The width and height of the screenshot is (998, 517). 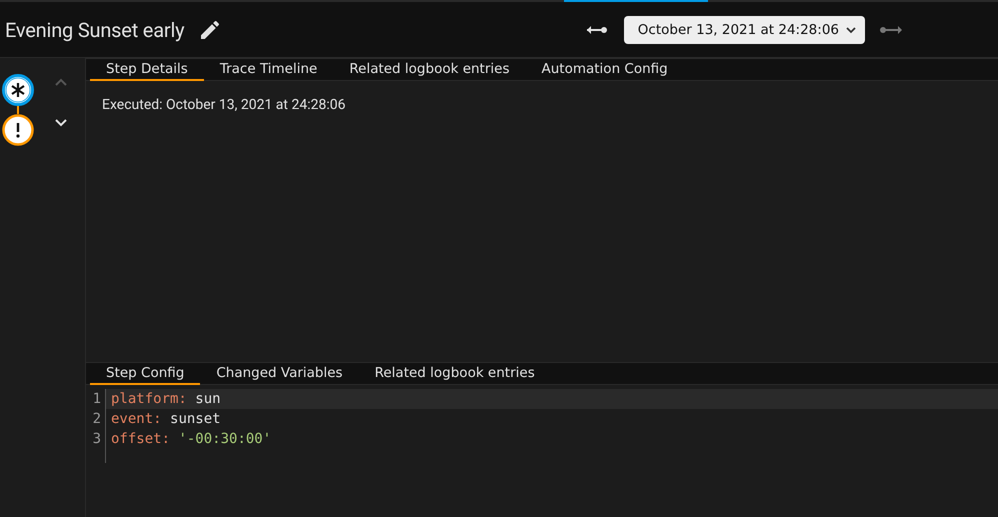 What do you see at coordinates (744, 30) in the screenshot?
I see `trace-picker: October 13, 2021 at 24:28:06` at bounding box center [744, 30].